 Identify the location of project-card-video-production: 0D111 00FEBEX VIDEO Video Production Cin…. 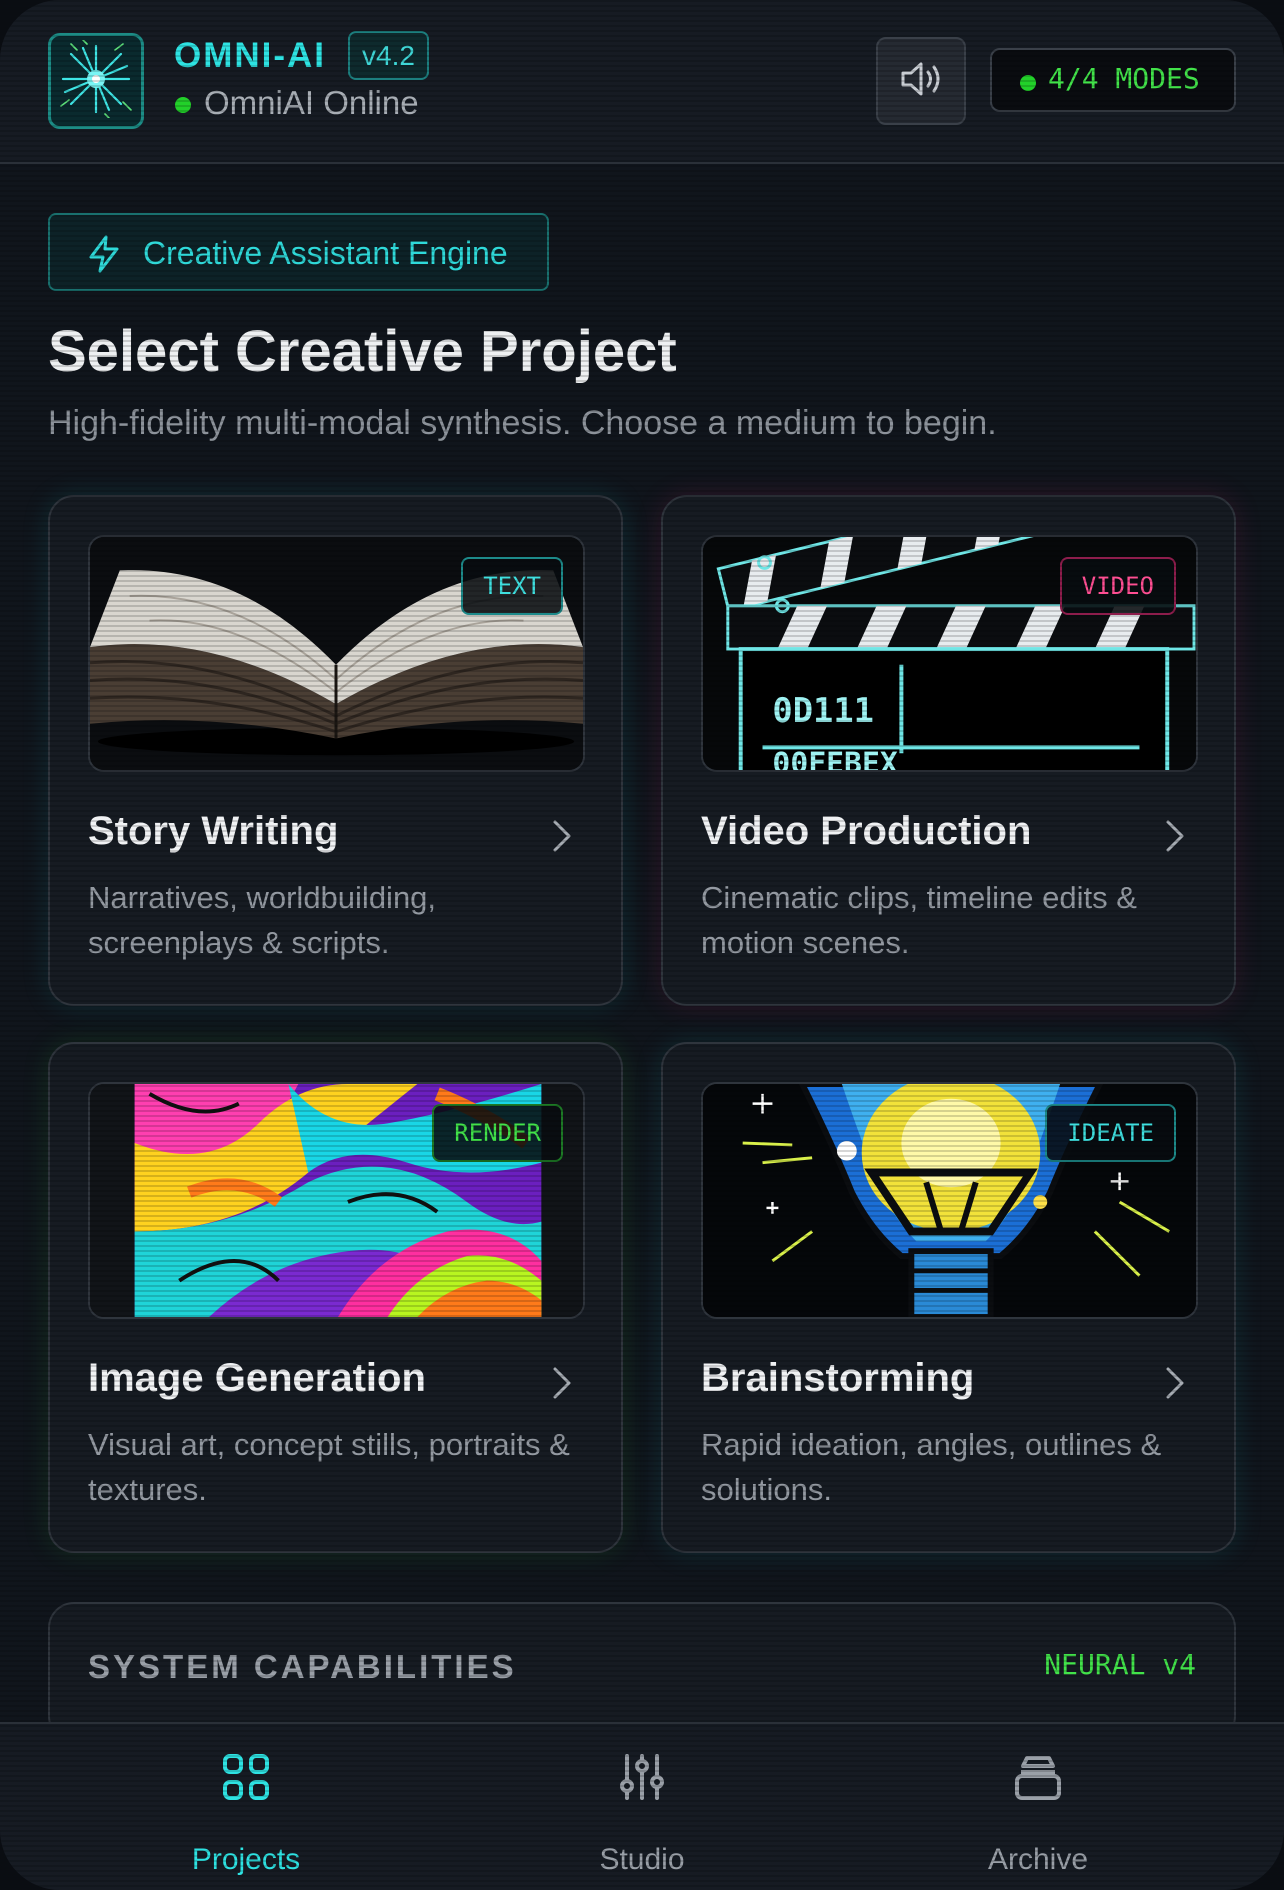
(948, 750).